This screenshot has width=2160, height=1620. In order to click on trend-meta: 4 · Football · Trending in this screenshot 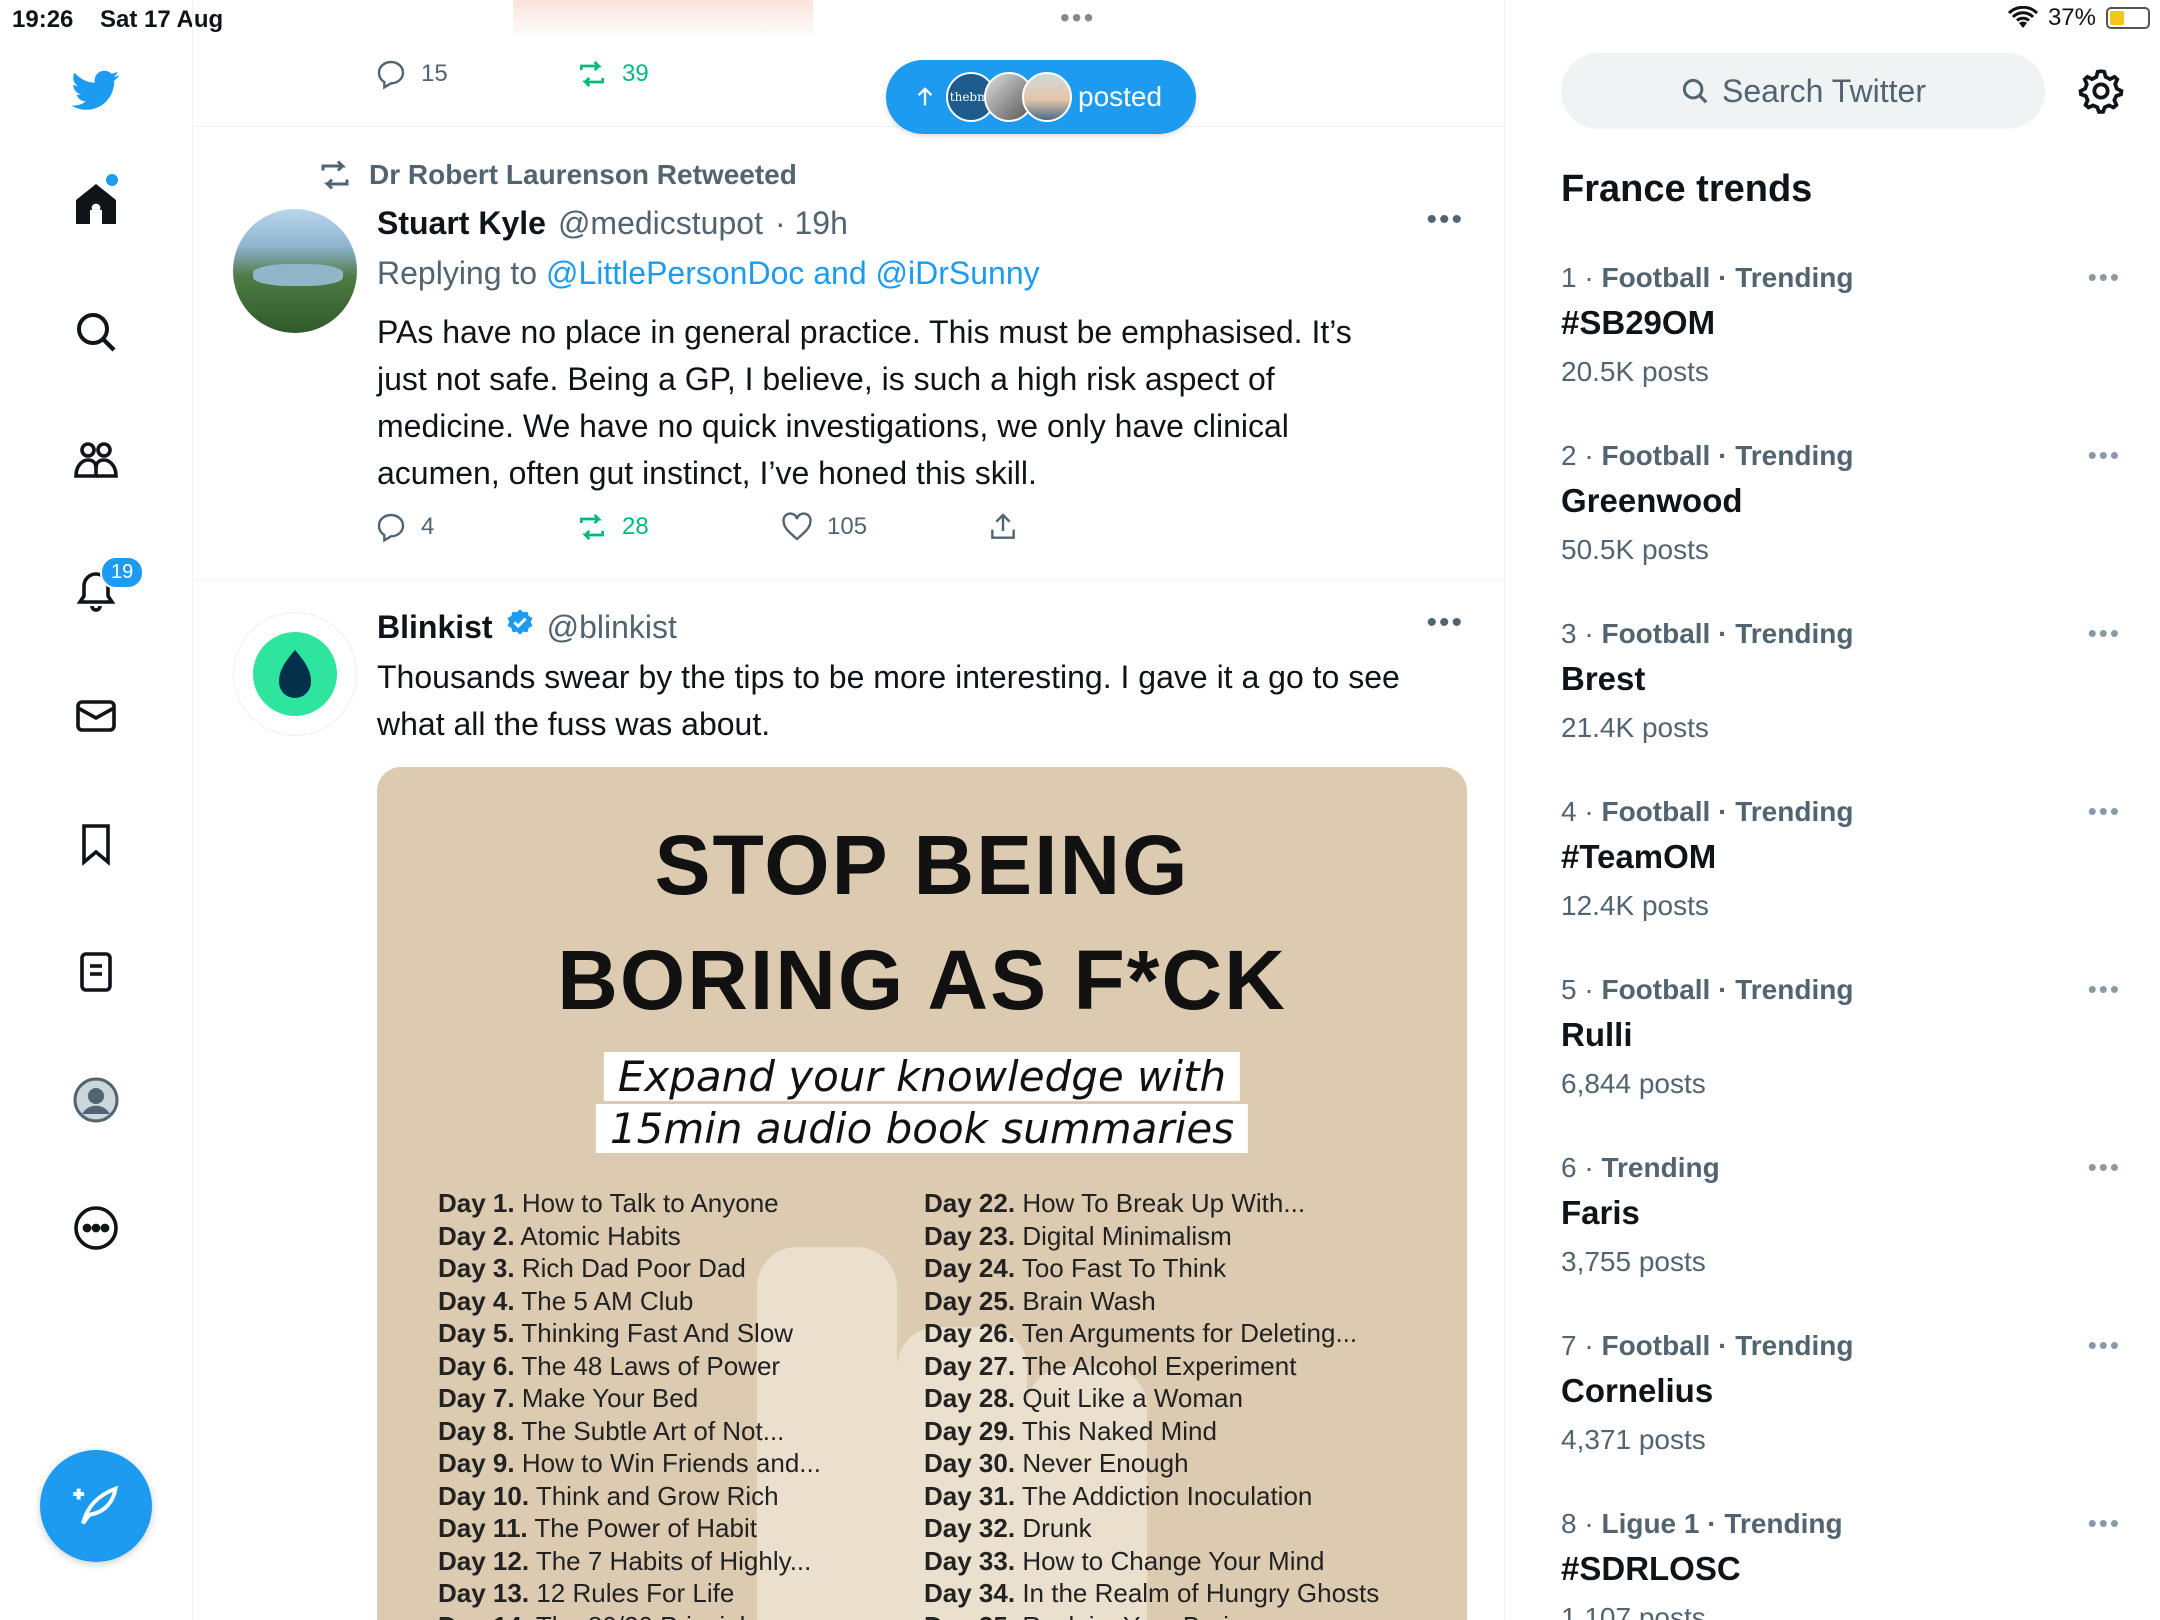, I will do `click(1707, 811)`.